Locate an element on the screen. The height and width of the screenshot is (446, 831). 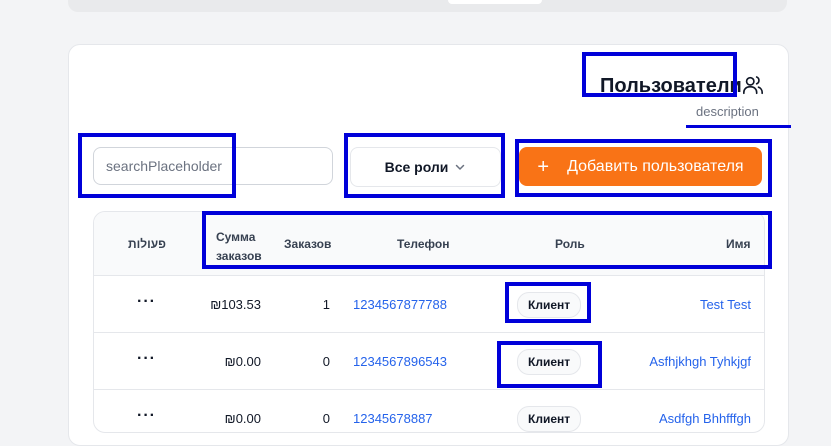
add-user-label: Добавить пользователя is located at coordinates (655, 166).